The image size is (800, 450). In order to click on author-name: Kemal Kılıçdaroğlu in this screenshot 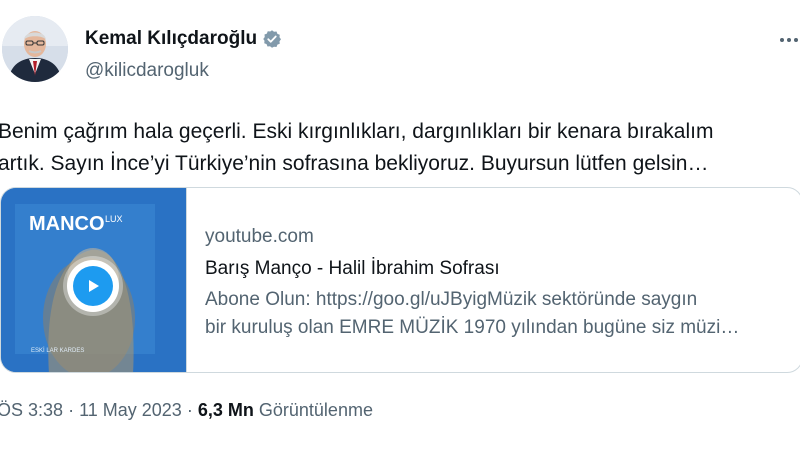, I will do `click(183, 39)`.